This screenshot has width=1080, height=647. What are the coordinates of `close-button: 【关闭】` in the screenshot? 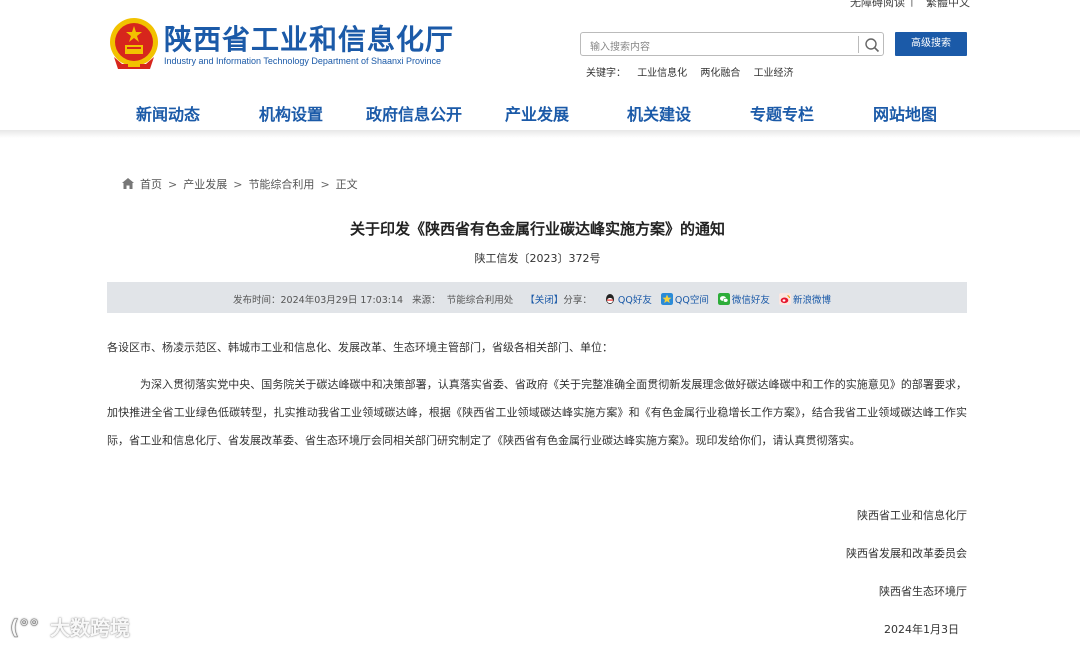 It's located at (544, 300).